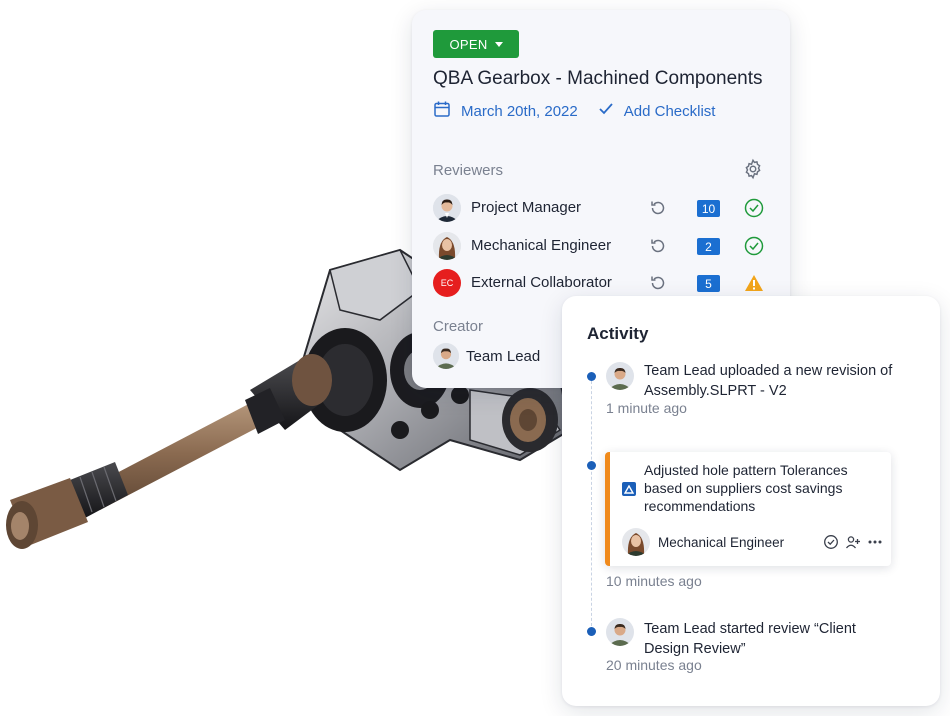 This screenshot has width=950, height=716. Describe the element at coordinates (654, 581) in the screenshot. I see `activity-timestamp: 10 minutes ago` at that location.